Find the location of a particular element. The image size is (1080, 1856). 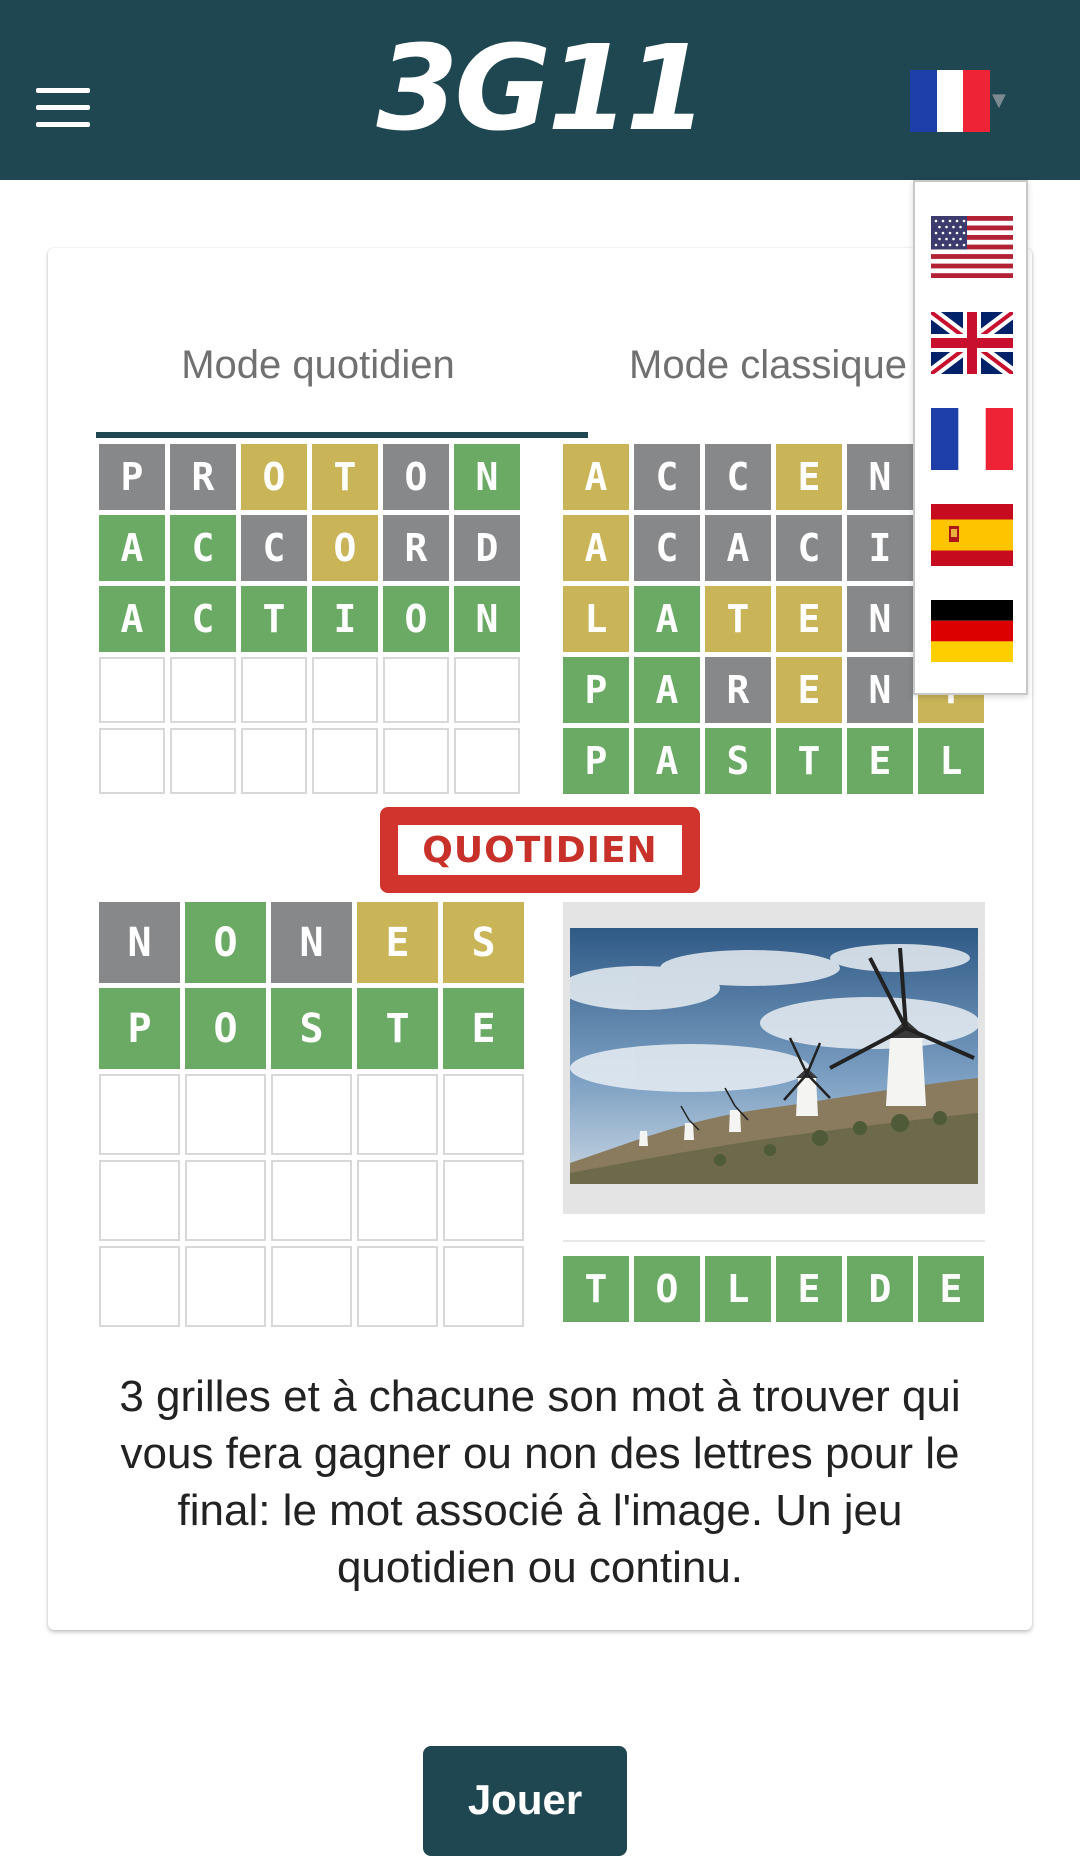

image-frame is located at coordinates (774, 1058).